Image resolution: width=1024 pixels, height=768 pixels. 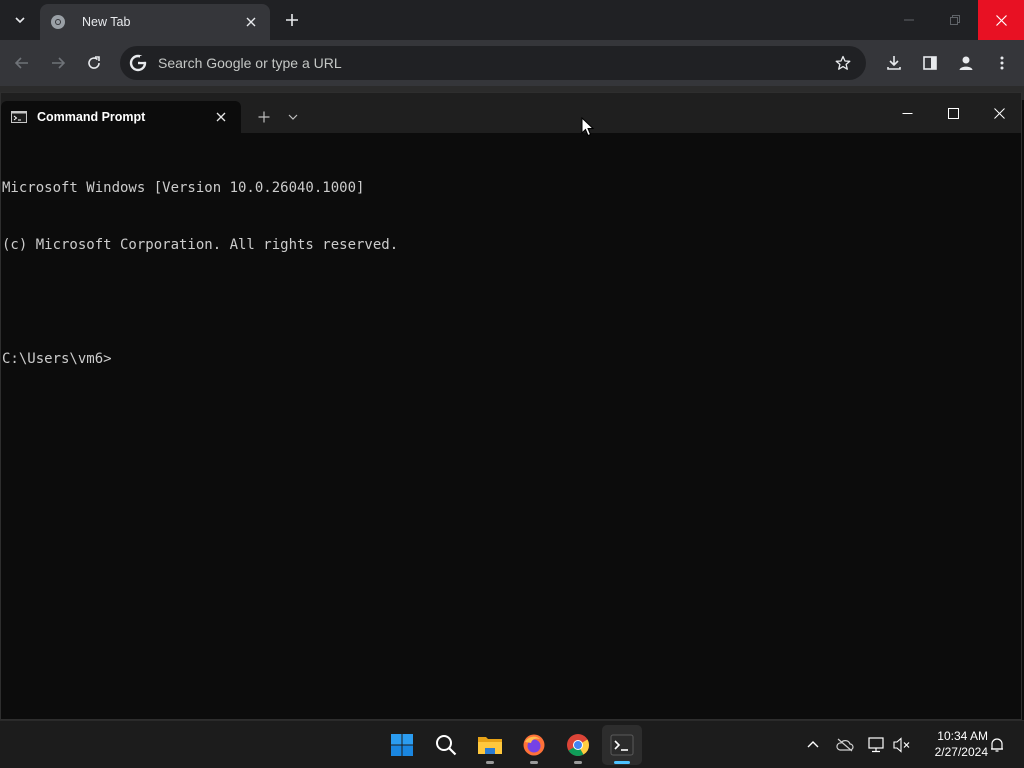 I want to click on start-button, so click(x=402, y=745).